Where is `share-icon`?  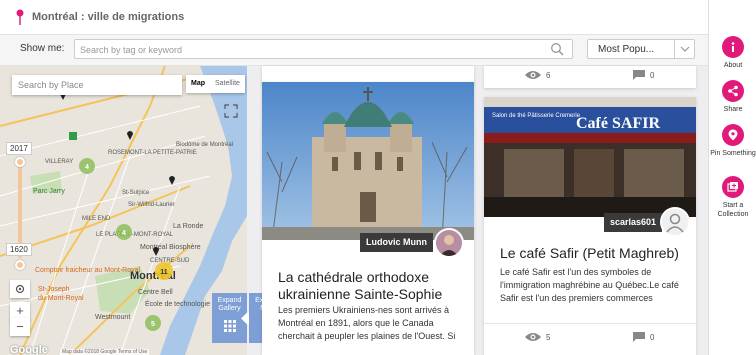
share-icon is located at coordinates (733, 91).